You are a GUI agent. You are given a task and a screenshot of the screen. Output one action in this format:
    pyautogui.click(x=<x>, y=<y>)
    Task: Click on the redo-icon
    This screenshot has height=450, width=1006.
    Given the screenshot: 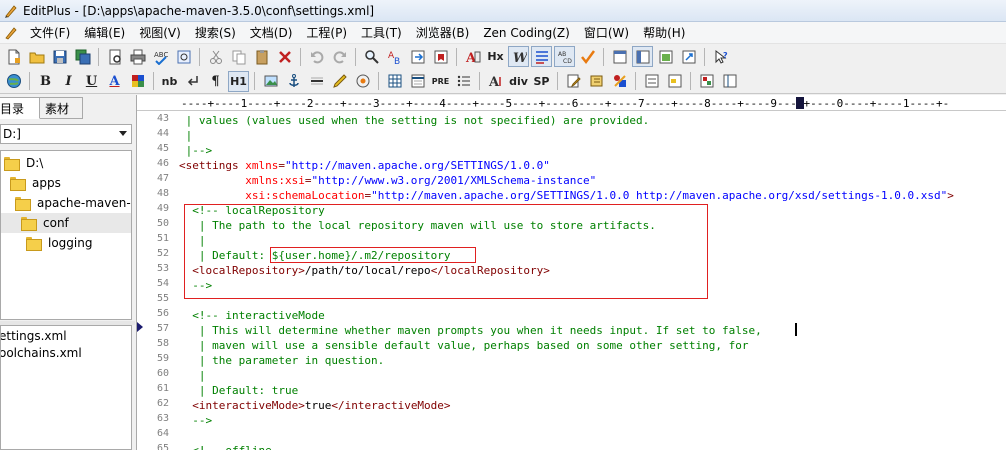 What is the action you would take?
    pyautogui.click(x=339, y=56)
    